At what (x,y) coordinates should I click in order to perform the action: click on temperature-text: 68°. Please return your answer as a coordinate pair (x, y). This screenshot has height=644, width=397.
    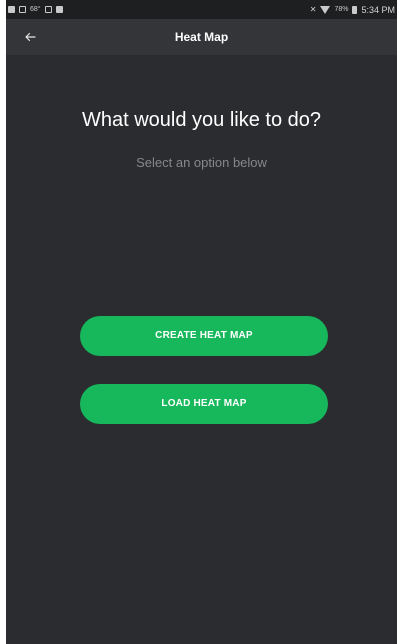
    Looking at the image, I should click on (35, 9).